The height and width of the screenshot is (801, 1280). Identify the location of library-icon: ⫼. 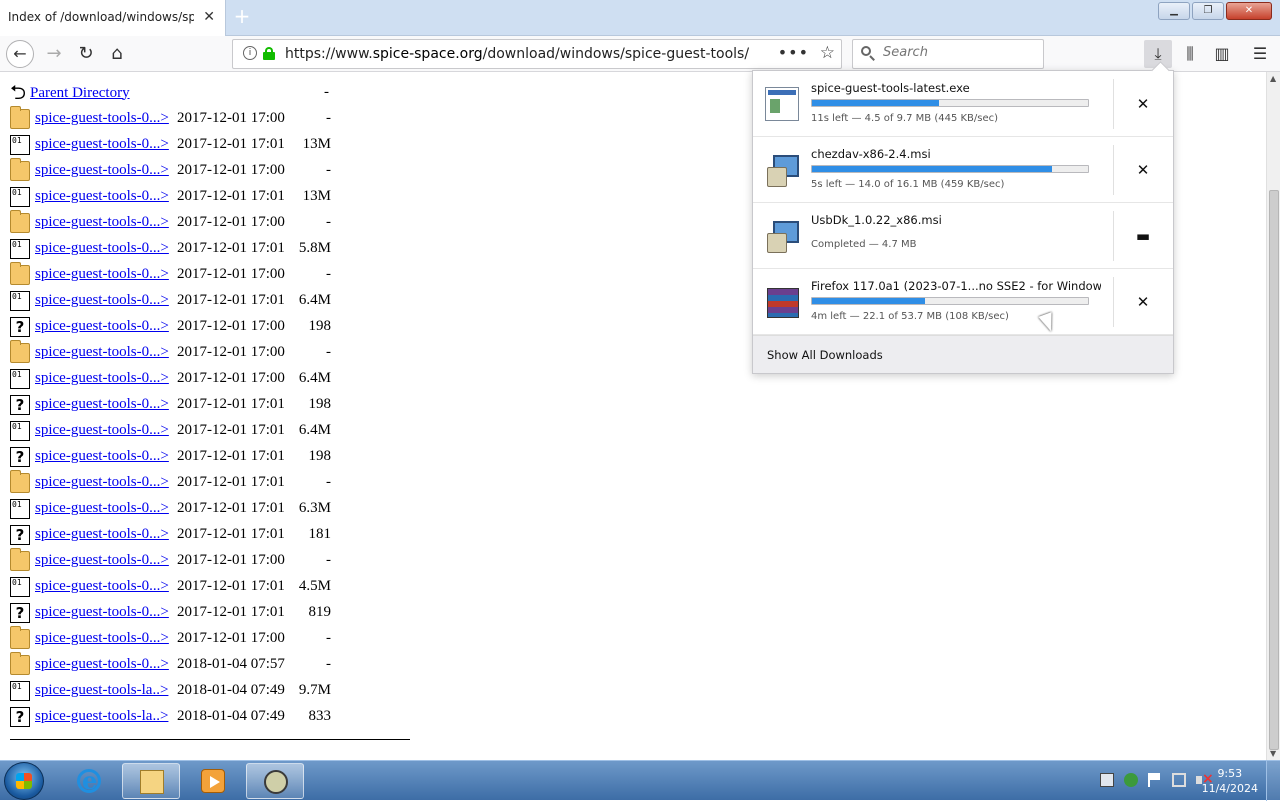
(1190, 54).